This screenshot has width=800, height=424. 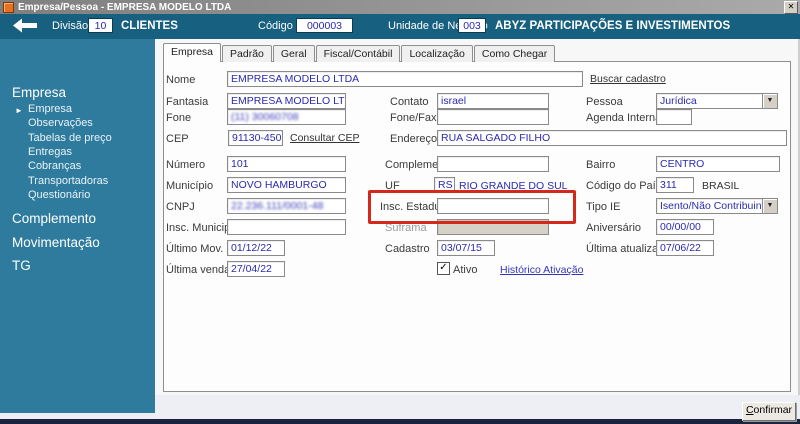 What do you see at coordinates (198, 270) in the screenshot?
I see `ultima-venda-label: Última venda` at bounding box center [198, 270].